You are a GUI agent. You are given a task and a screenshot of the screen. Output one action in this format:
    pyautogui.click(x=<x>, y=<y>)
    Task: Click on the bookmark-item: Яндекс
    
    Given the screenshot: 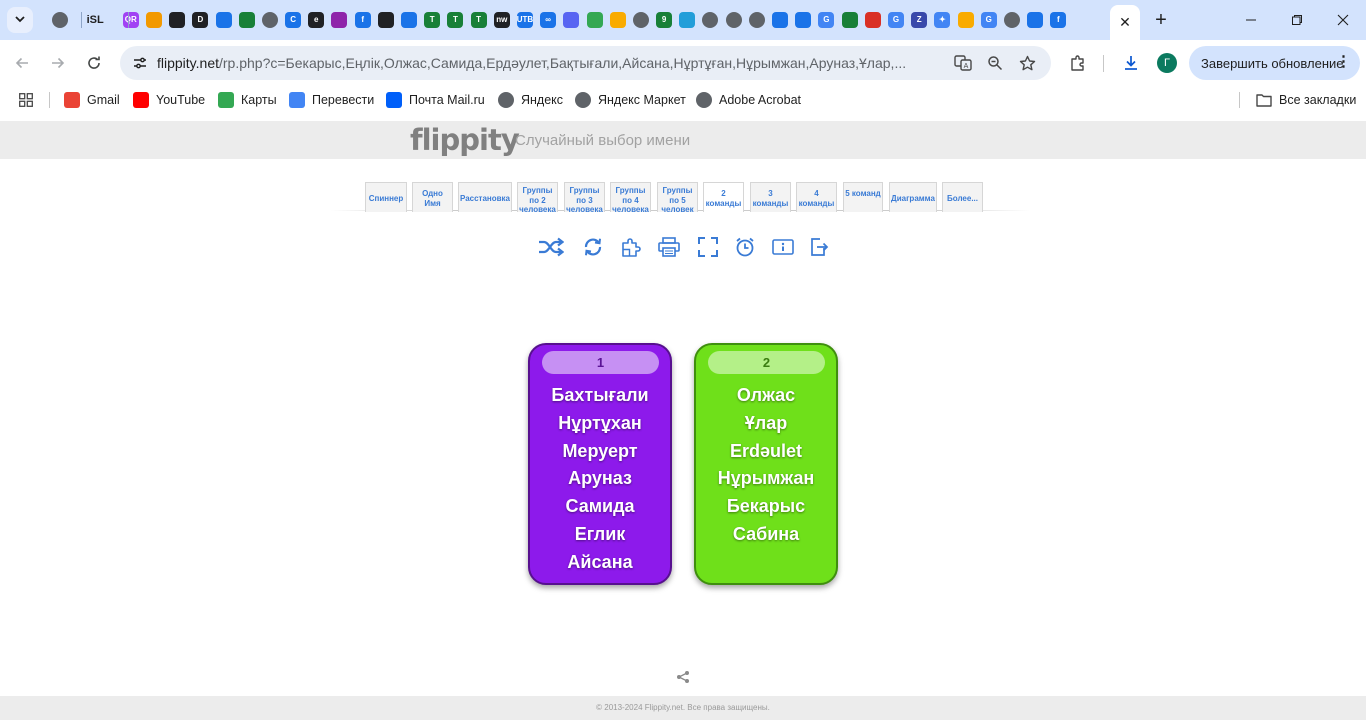 What is the action you would take?
    pyautogui.click(x=530, y=100)
    